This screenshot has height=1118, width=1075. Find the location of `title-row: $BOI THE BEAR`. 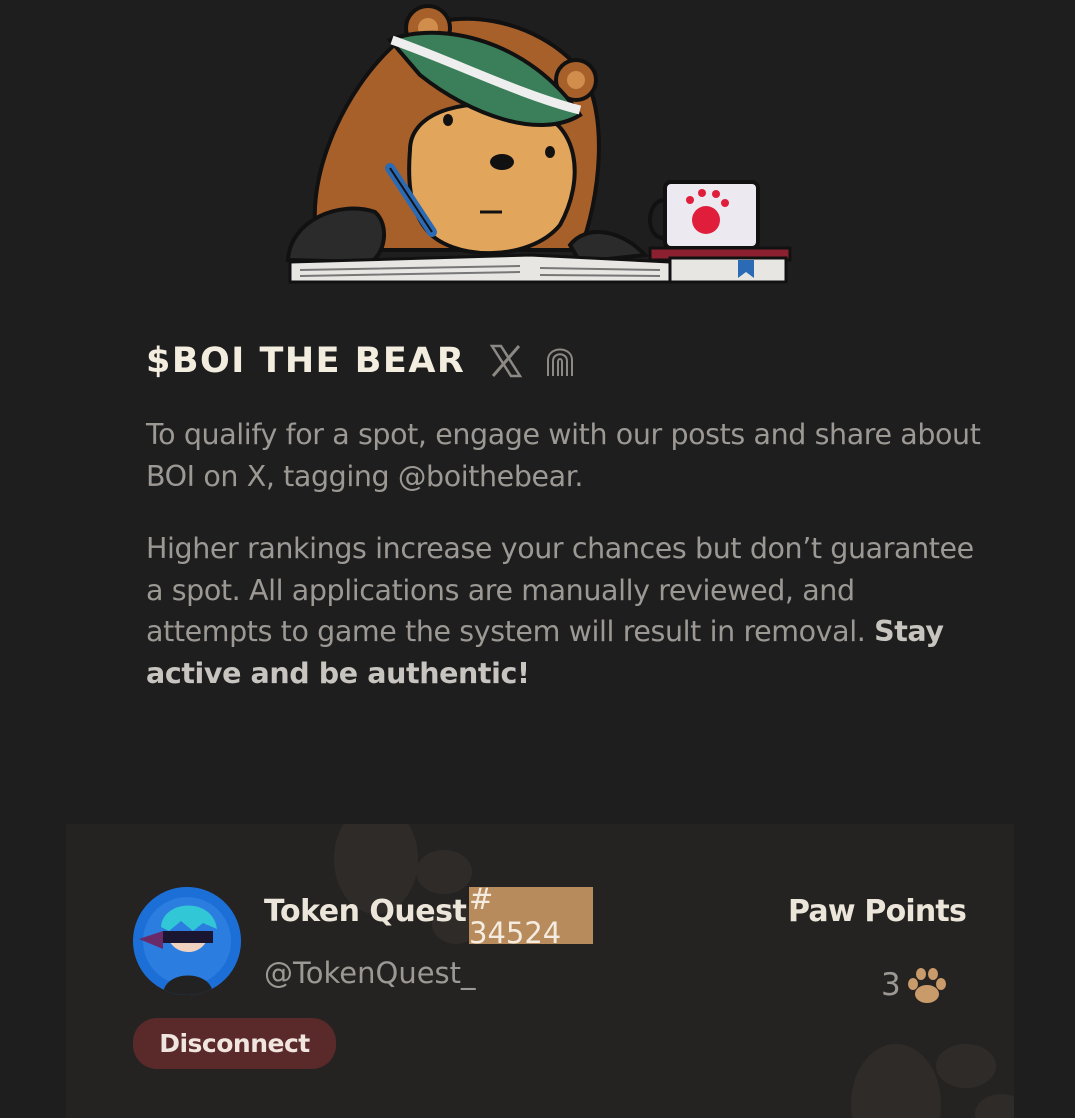

title-row: $BOI THE BEAR is located at coordinates (360, 361).